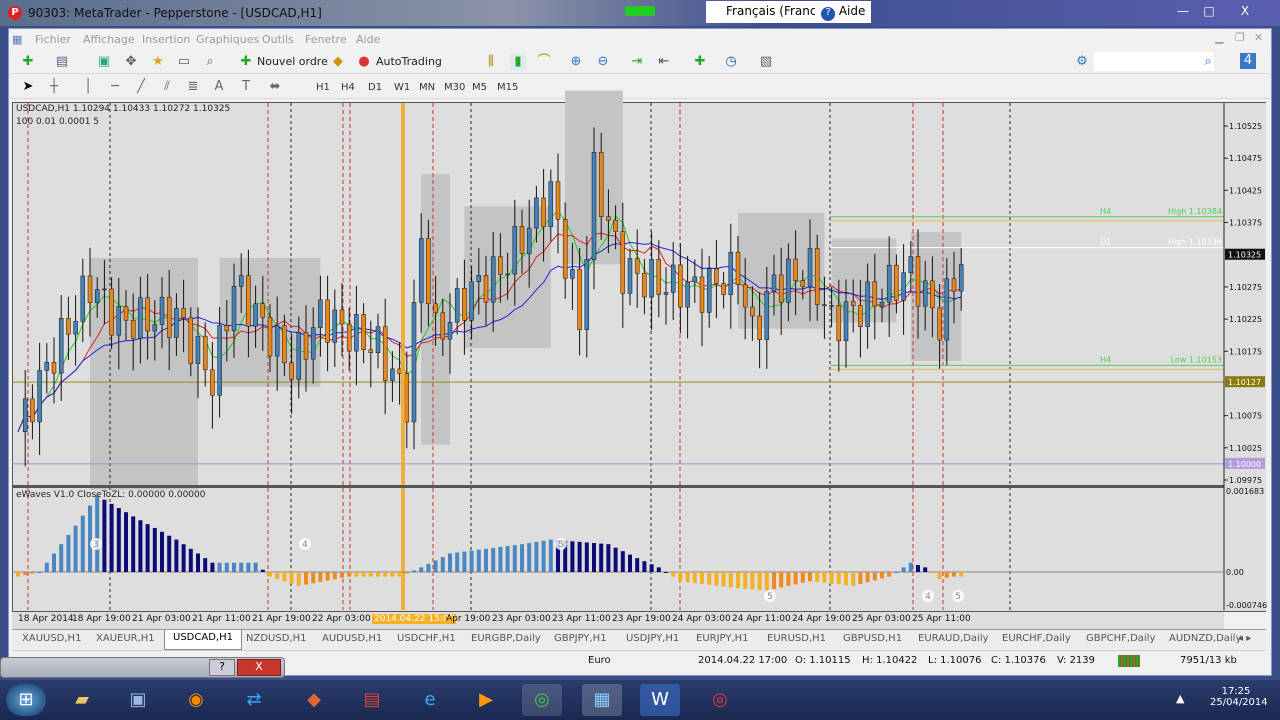  I want to click on price-tick-label: 1.10275, so click(1245, 287).